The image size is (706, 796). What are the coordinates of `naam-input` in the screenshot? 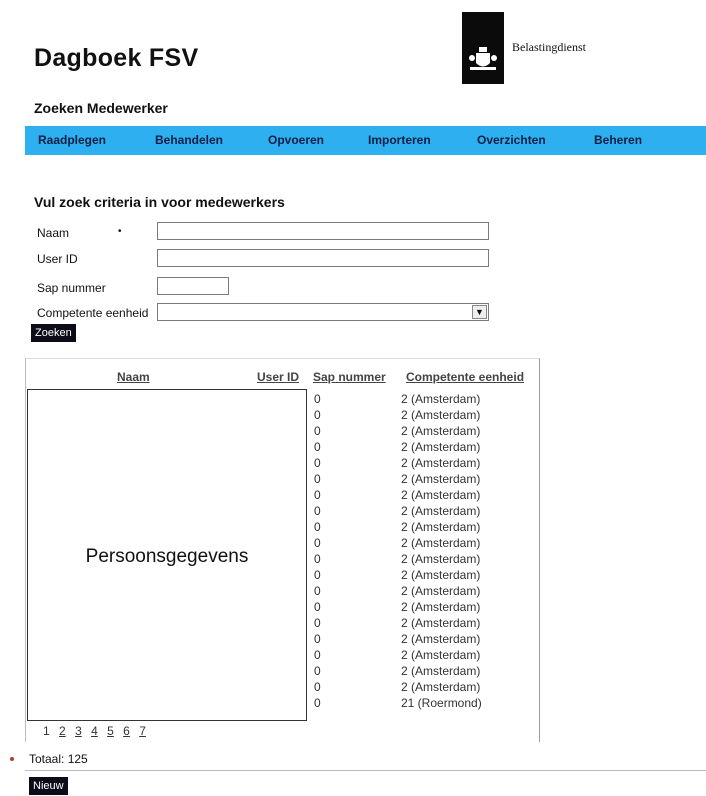 It's located at (323, 231).